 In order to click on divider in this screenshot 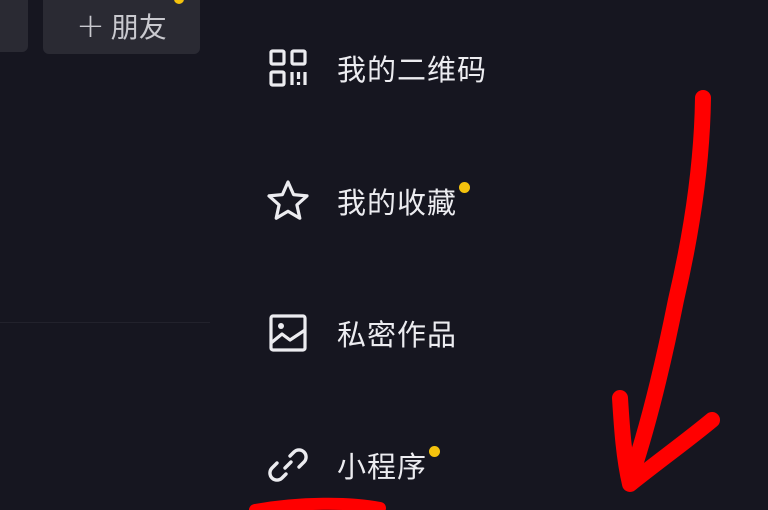, I will do `click(105, 322)`.